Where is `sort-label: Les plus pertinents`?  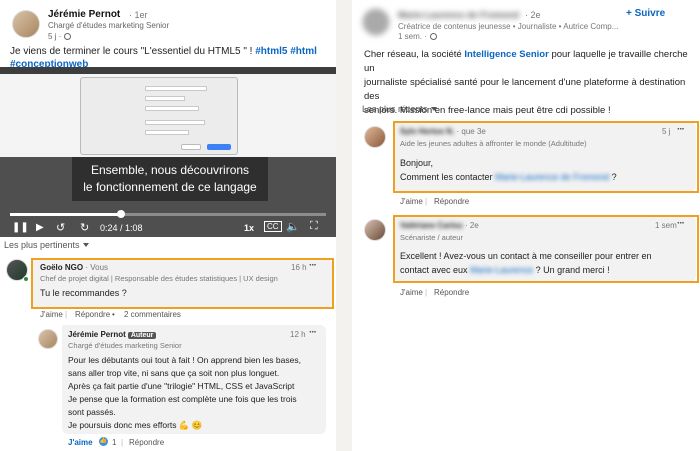 sort-label: Les plus pertinents is located at coordinates (42, 245).